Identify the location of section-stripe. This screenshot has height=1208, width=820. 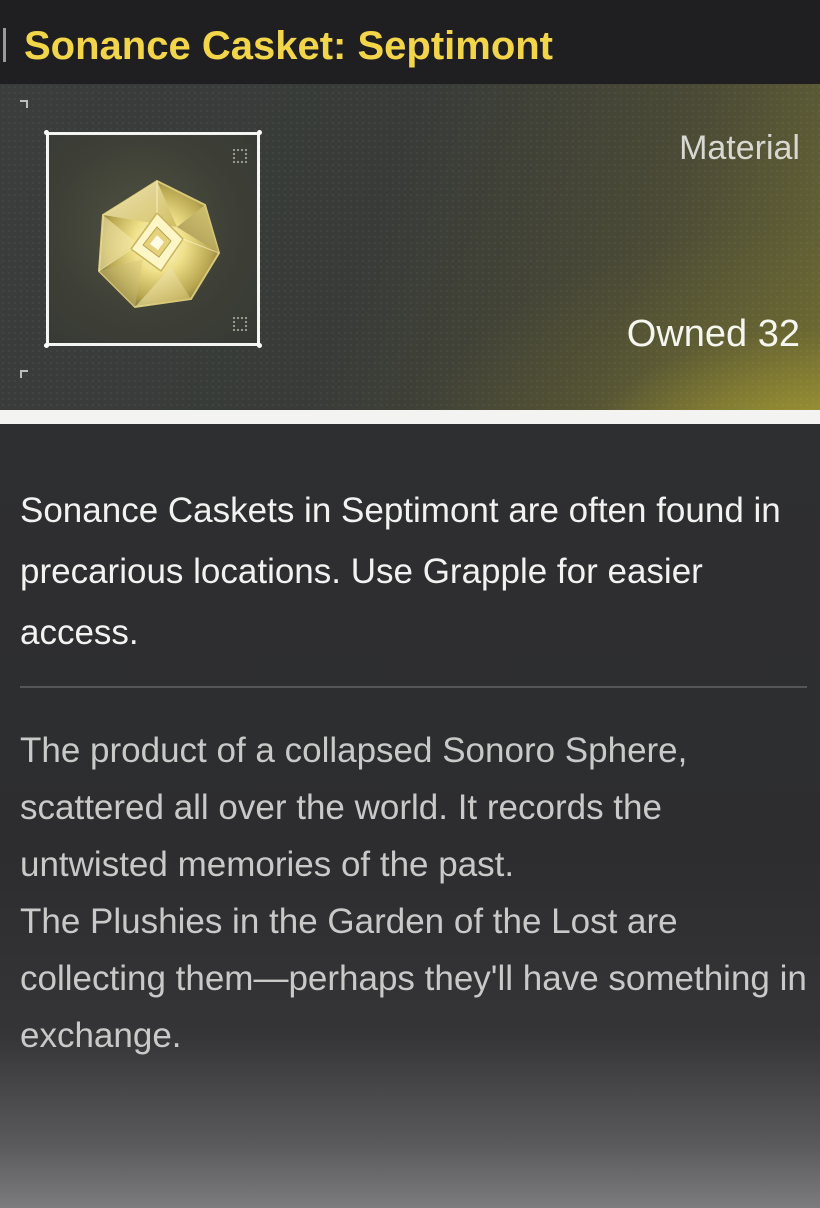
(410, 417).